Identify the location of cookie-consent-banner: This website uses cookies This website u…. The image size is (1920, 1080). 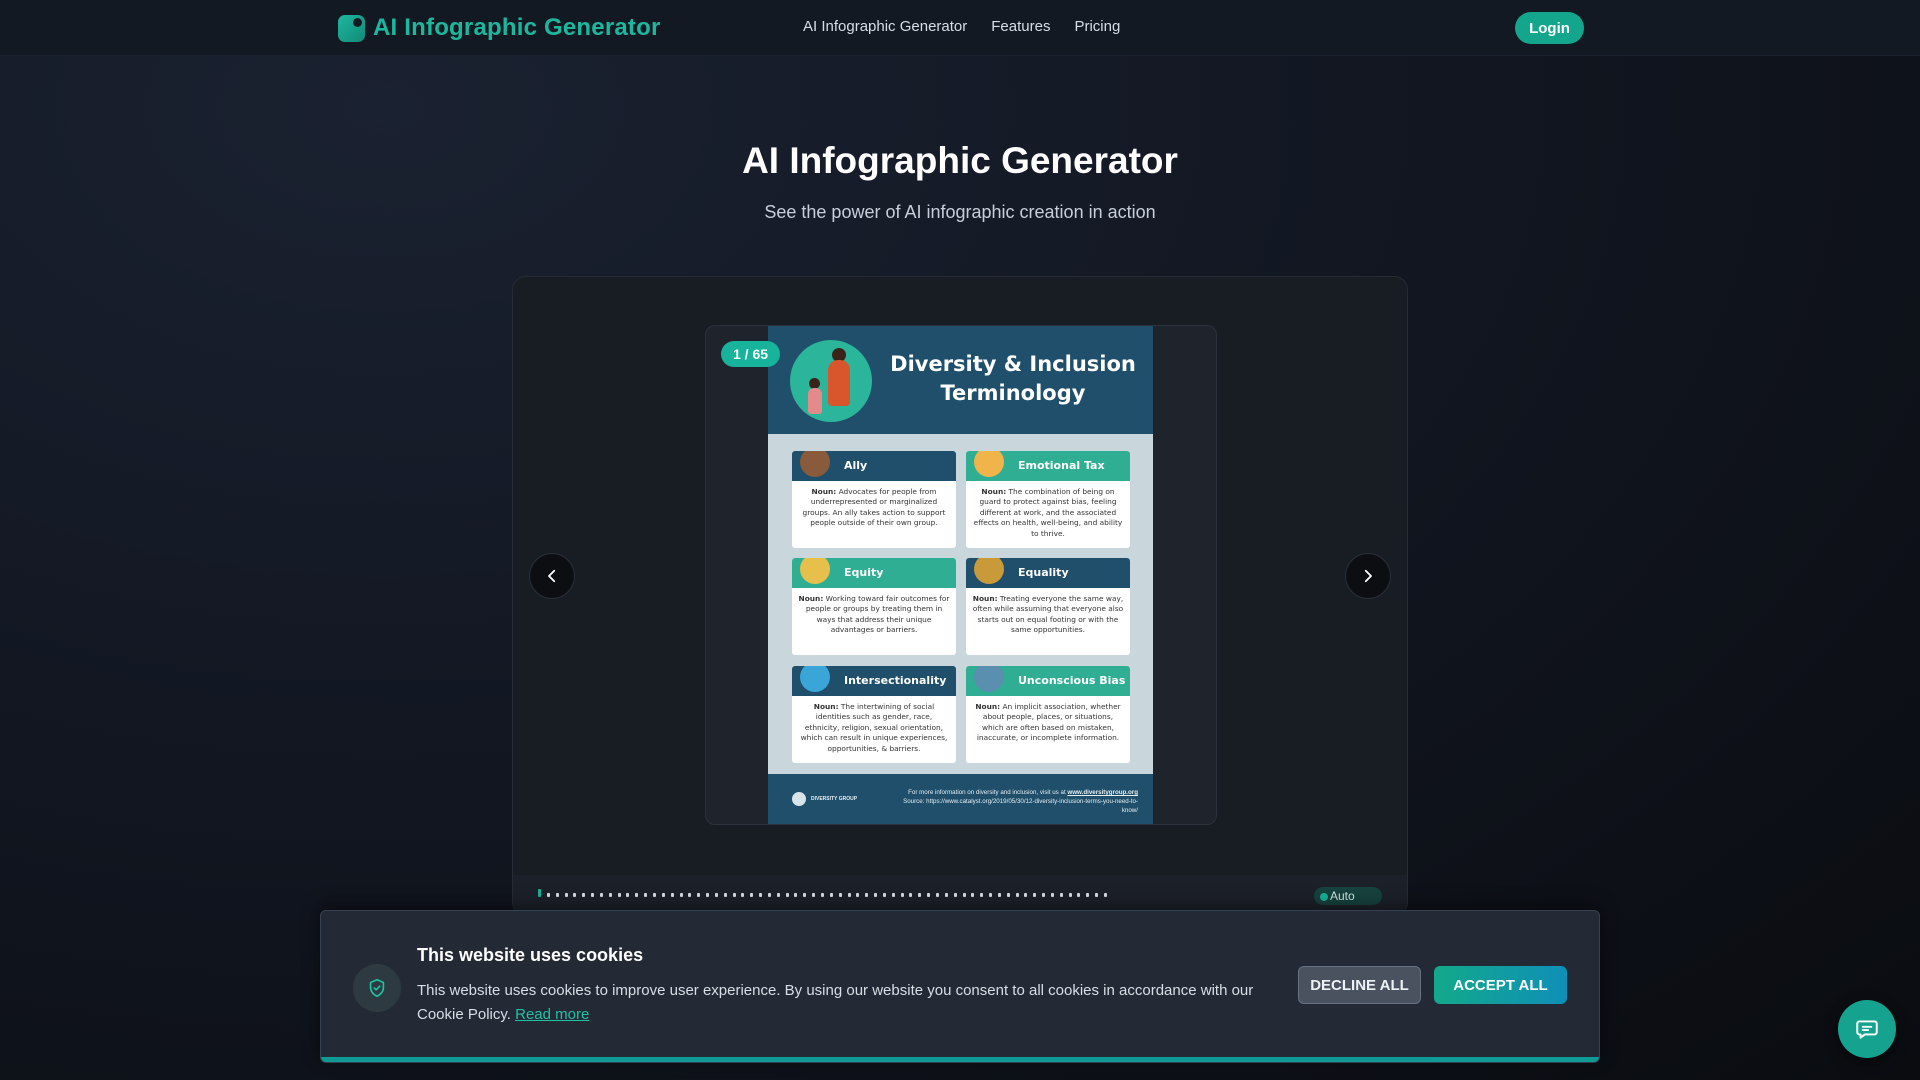
(960, 986).